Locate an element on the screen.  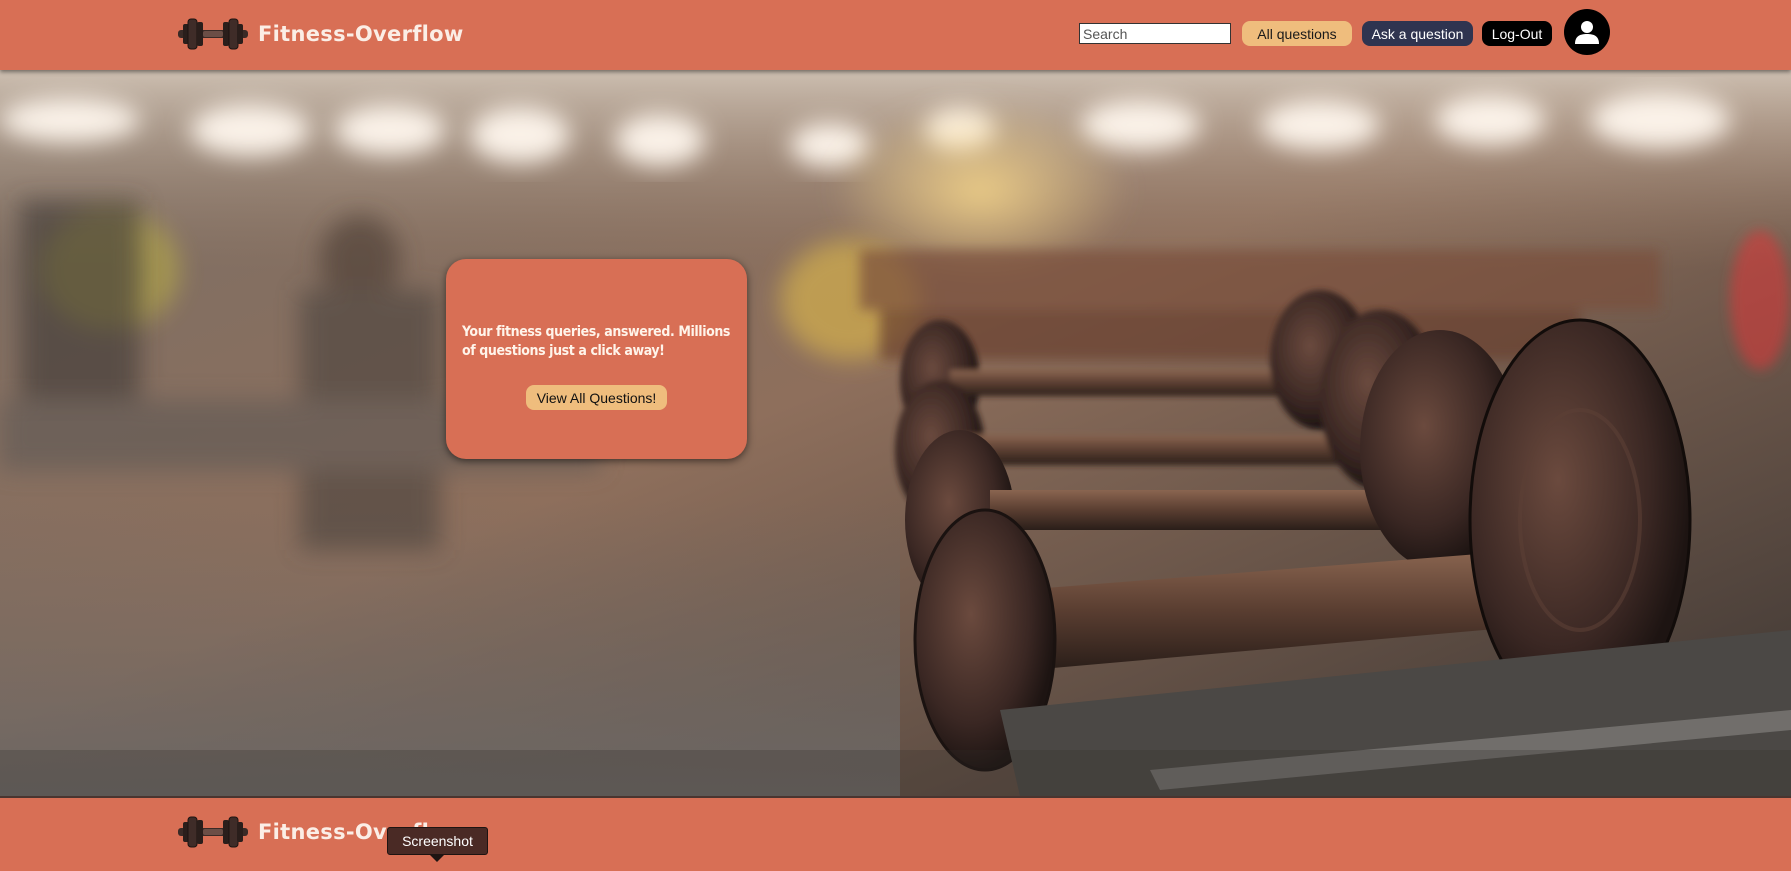
brand-name: Fitness-Overflow is located at coordinates (361, 34).